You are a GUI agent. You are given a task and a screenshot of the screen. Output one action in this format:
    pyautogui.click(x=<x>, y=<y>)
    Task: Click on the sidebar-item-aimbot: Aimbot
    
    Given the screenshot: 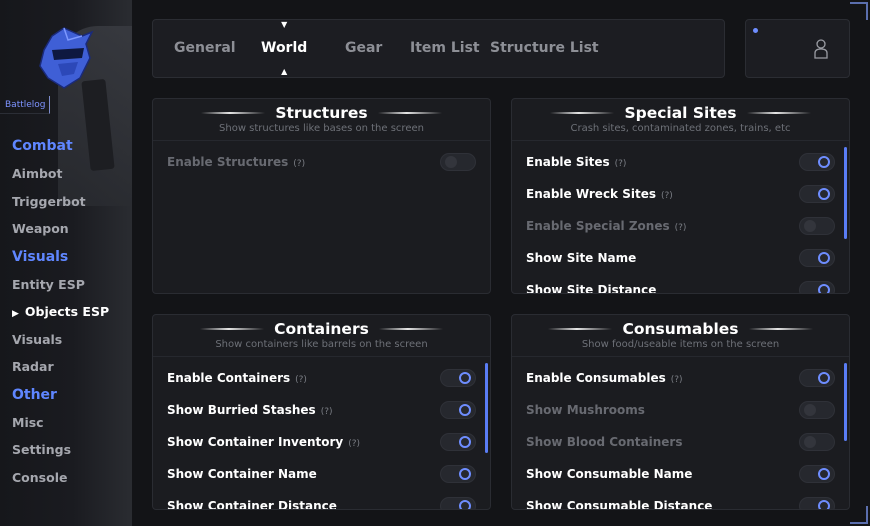 What is the action you would take?
    pyautogui.click(x=71, y=178)
    